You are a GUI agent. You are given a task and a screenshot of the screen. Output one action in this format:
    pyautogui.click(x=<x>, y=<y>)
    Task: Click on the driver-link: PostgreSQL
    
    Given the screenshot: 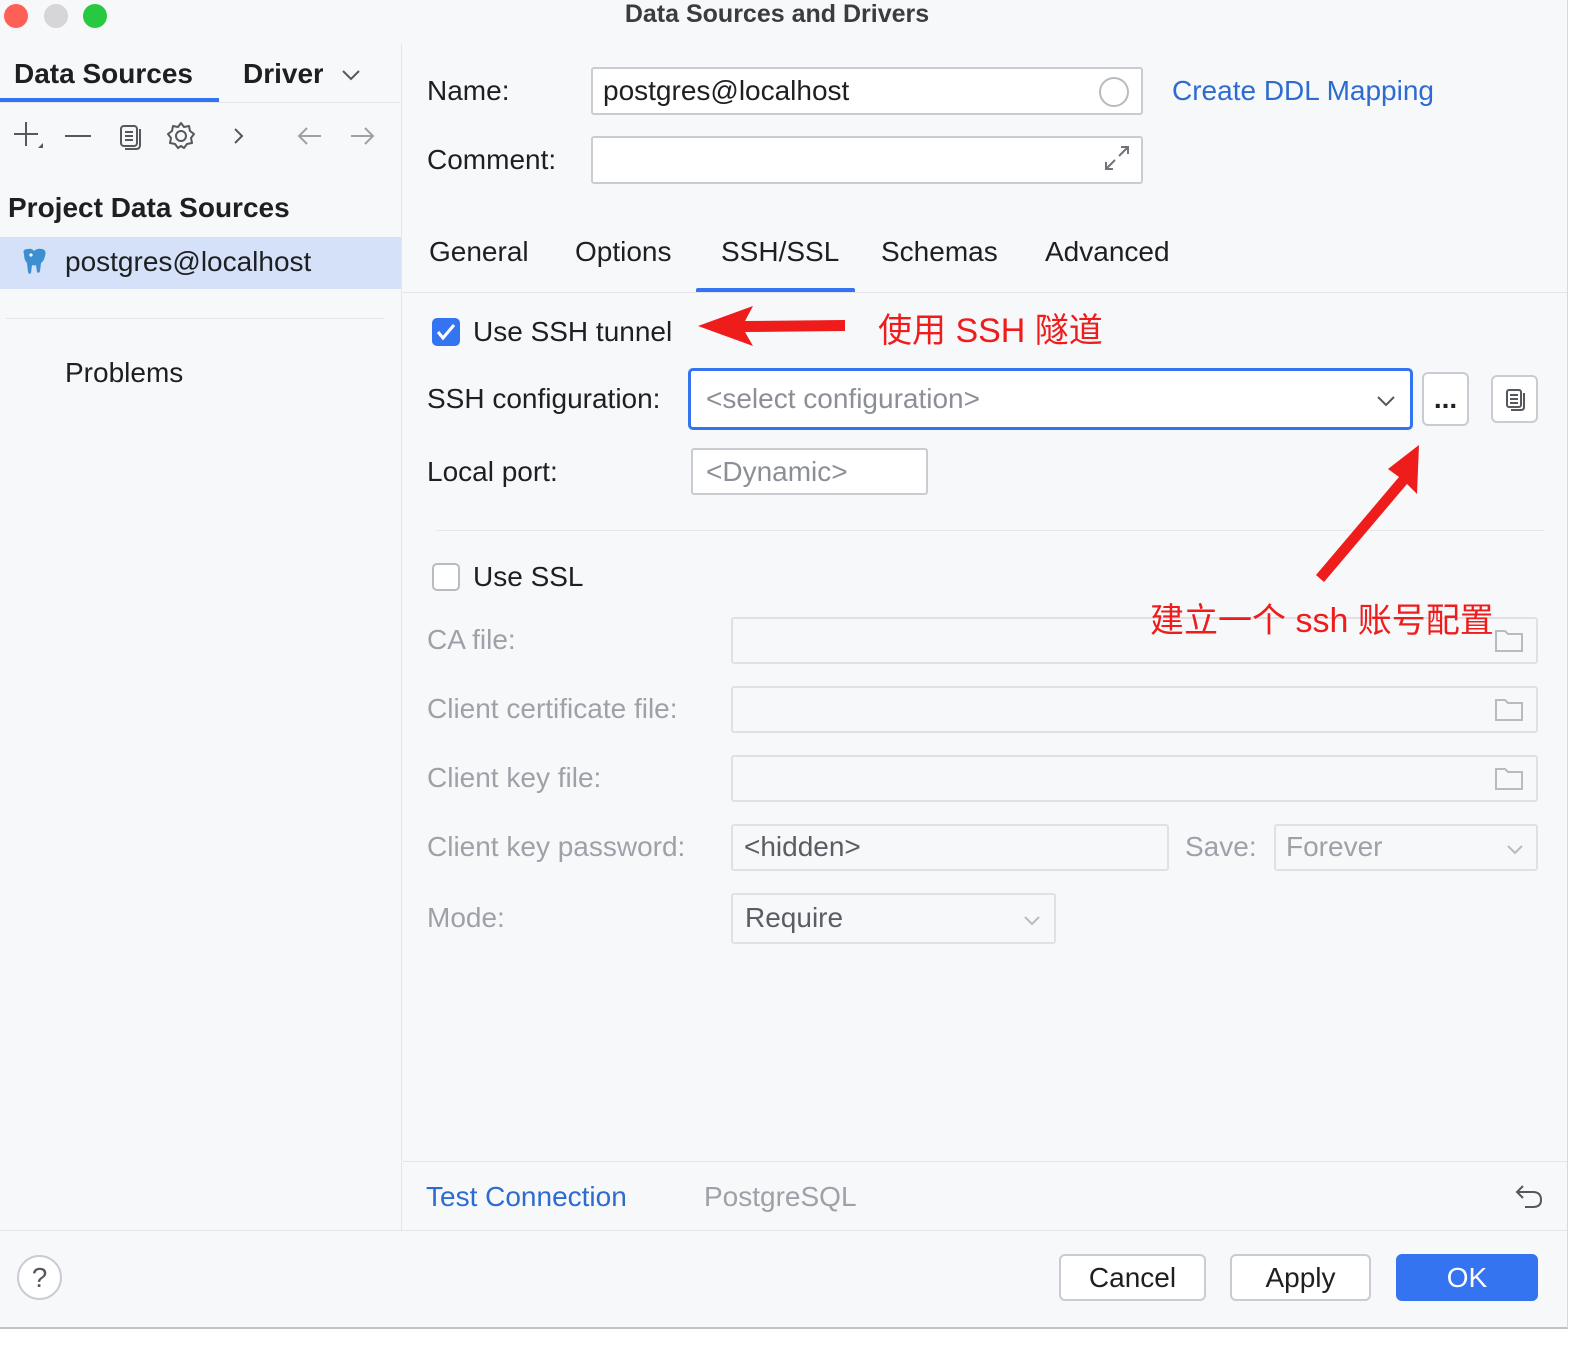 What is the action you would take?
    pyautogui.click(x=780, y=1197)
    